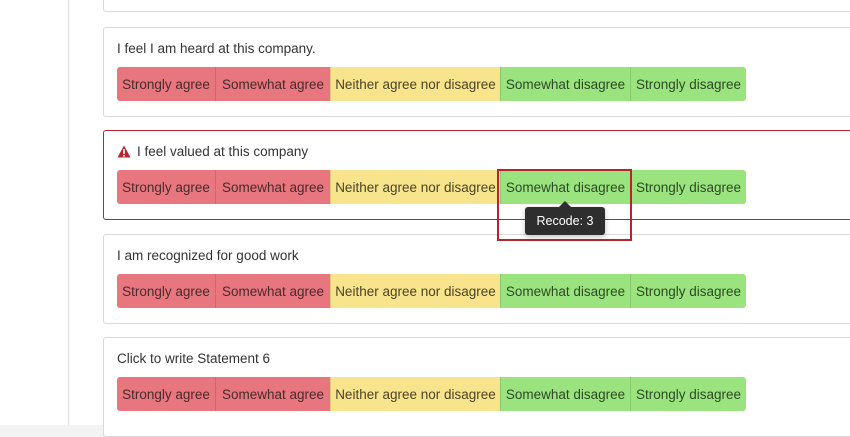 The image size is (850, 437). What do you see at coordinates (565, 218) in the screenshot?
I see `recode-tooltip: Recode: 3` at bounding box center [565, 218].